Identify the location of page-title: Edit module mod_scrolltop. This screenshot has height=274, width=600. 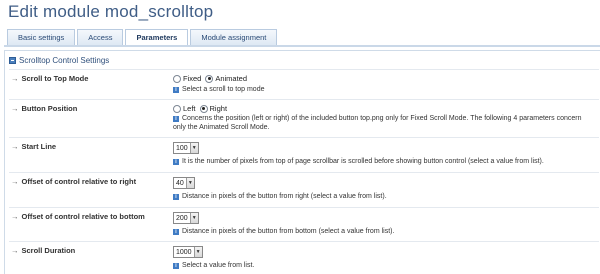
(111, 11).